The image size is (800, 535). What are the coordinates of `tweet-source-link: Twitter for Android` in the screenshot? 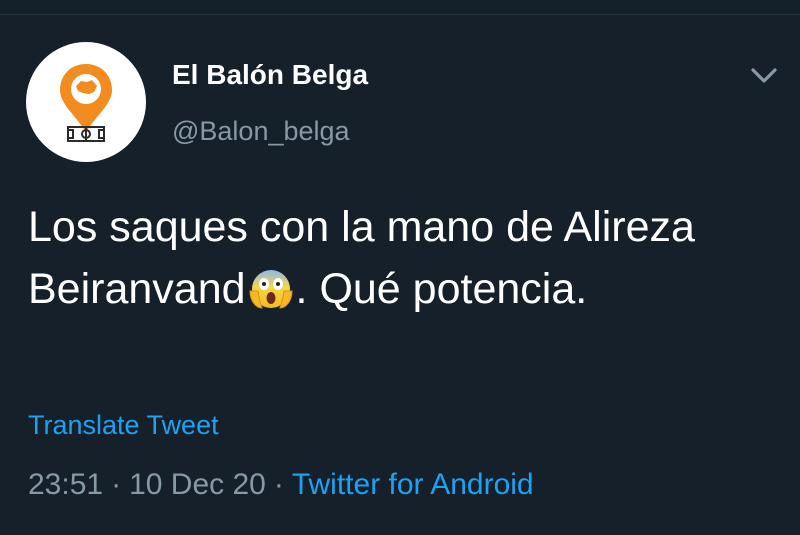 It's located at (413, 484).